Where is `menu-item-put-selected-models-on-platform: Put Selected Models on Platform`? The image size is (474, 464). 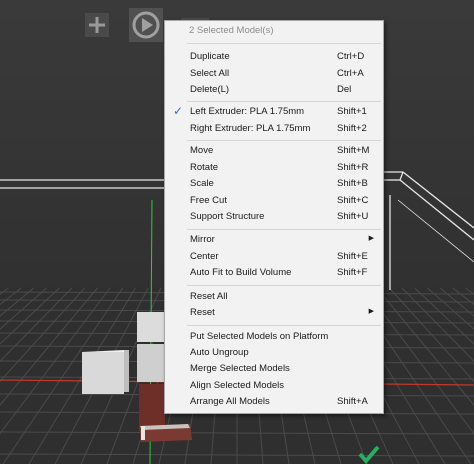 menu-item-put-selected-models-on-platform: Put Selected Models on Platform is located at coordinates (274, 337).